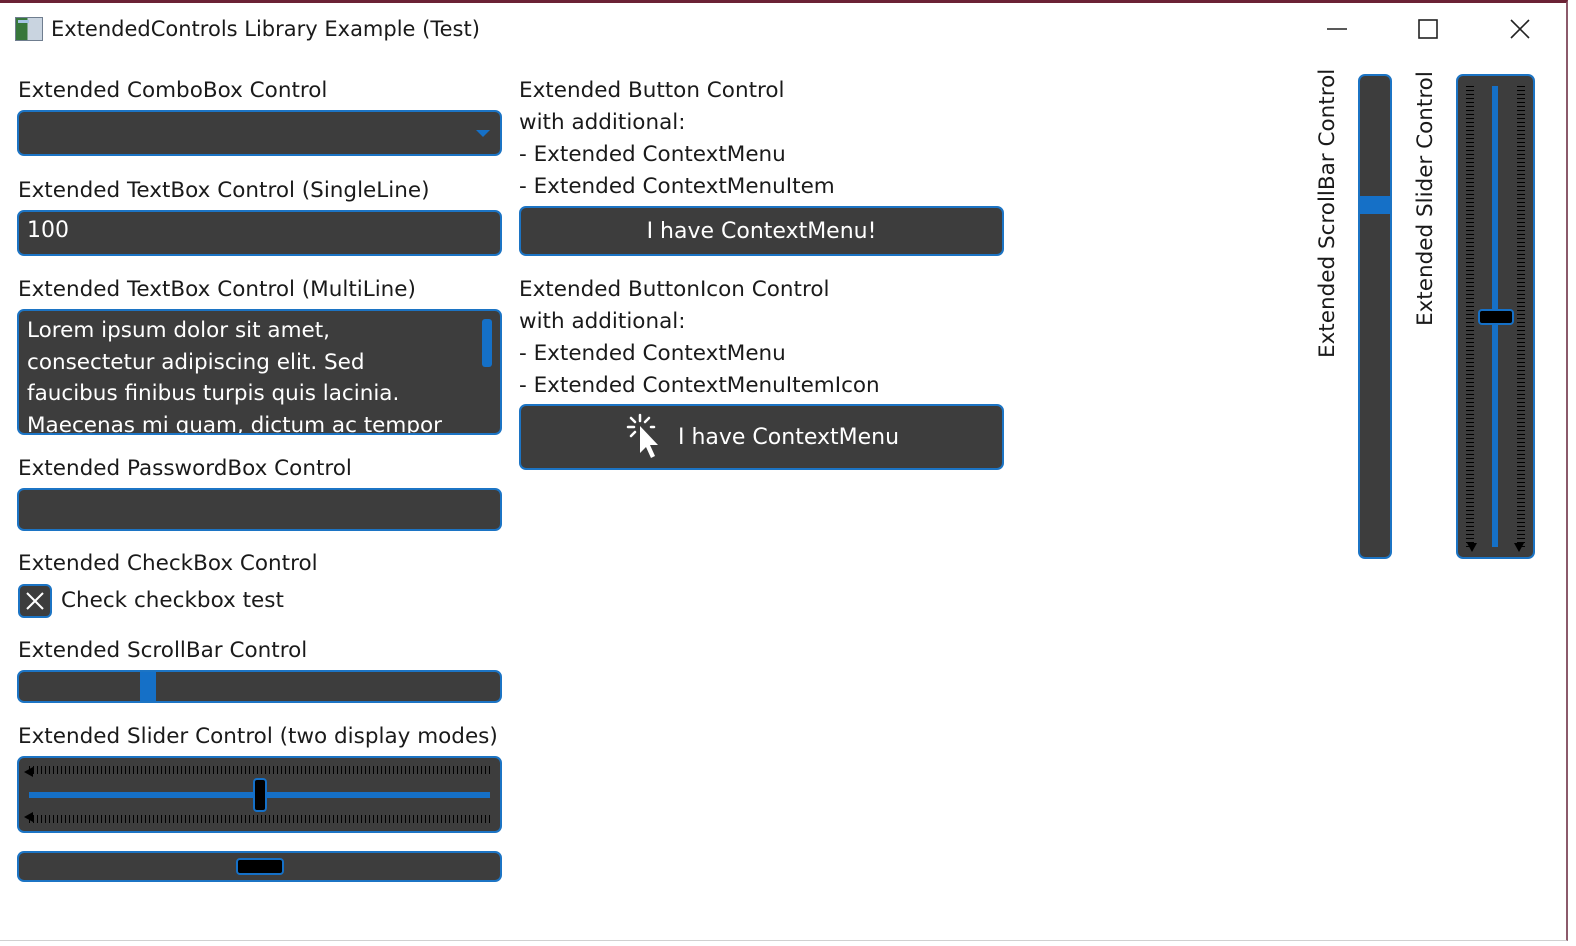 Image resolution: width=1576 pixels, height=946 pixels. I want to click on button-icon-desc-line: - Extended ContextMenuItemIcon, so click(699, 385).